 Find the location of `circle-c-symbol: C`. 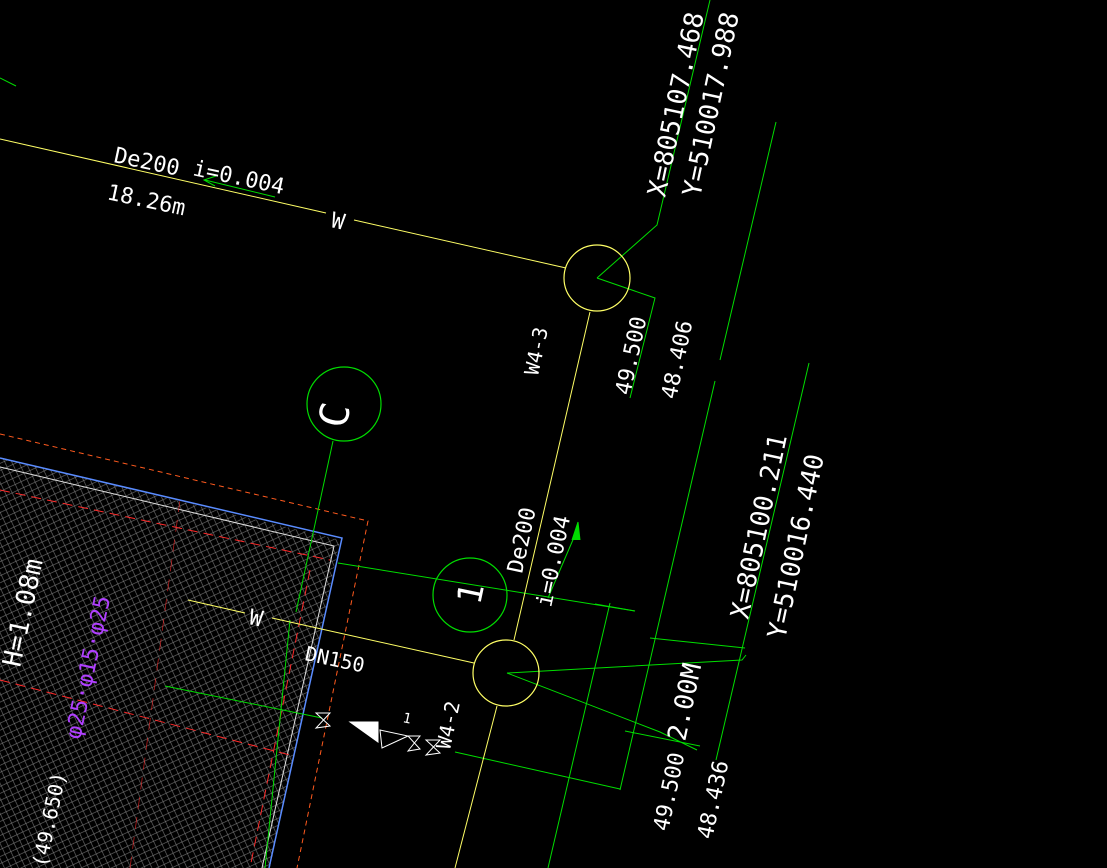

circle-c-symbol: C is located at coordinates (344, 404).